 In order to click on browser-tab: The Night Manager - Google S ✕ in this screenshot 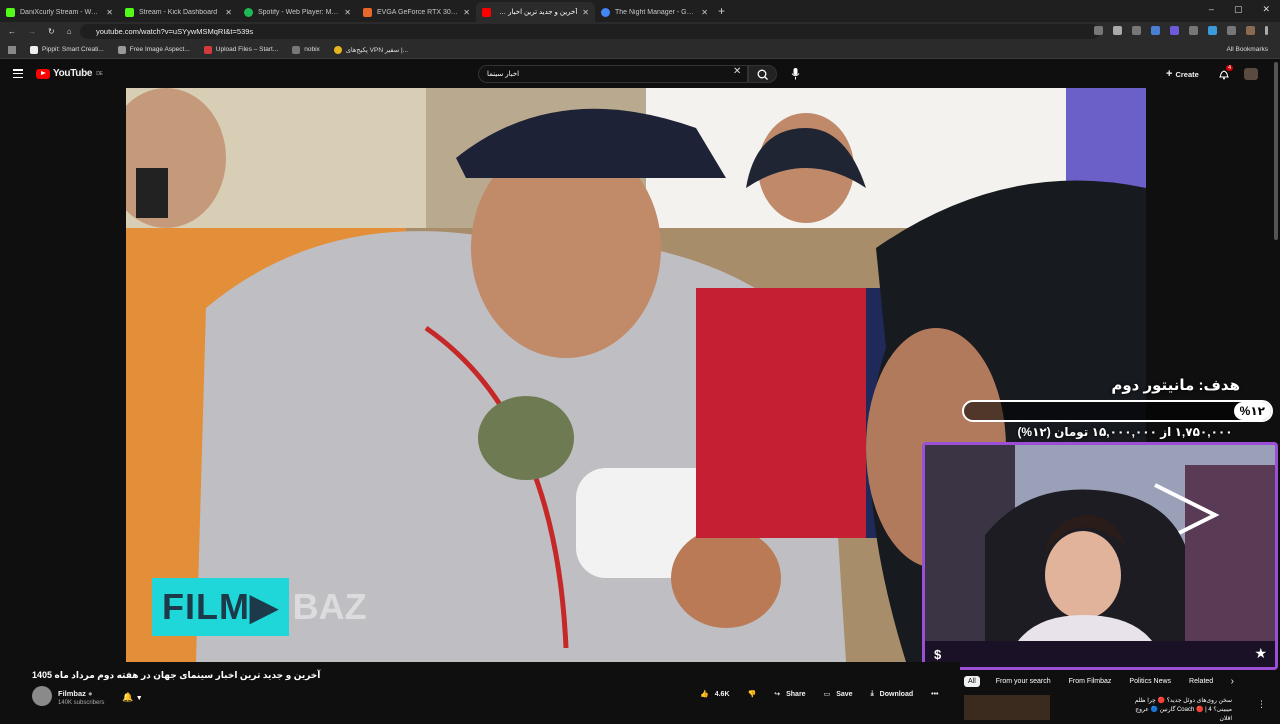, I will do `click(654, 12)`.